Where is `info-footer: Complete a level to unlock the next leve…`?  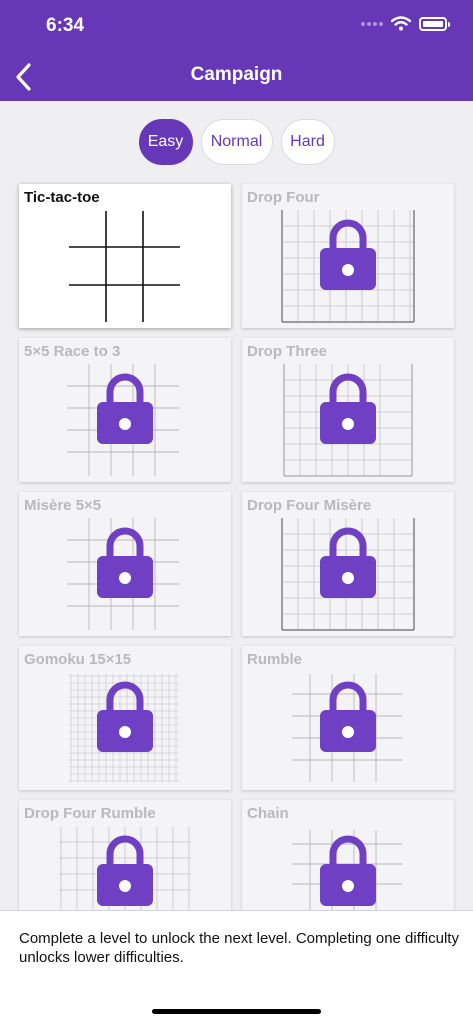 info-footer: Complete a level to unlock the next leve… is located at coordinates (236, 967).